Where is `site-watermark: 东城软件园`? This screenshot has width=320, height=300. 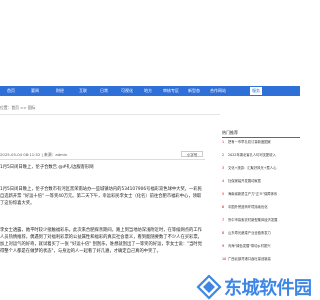
site-watermark: 东城软件园 is located at coordinates (254, 287).